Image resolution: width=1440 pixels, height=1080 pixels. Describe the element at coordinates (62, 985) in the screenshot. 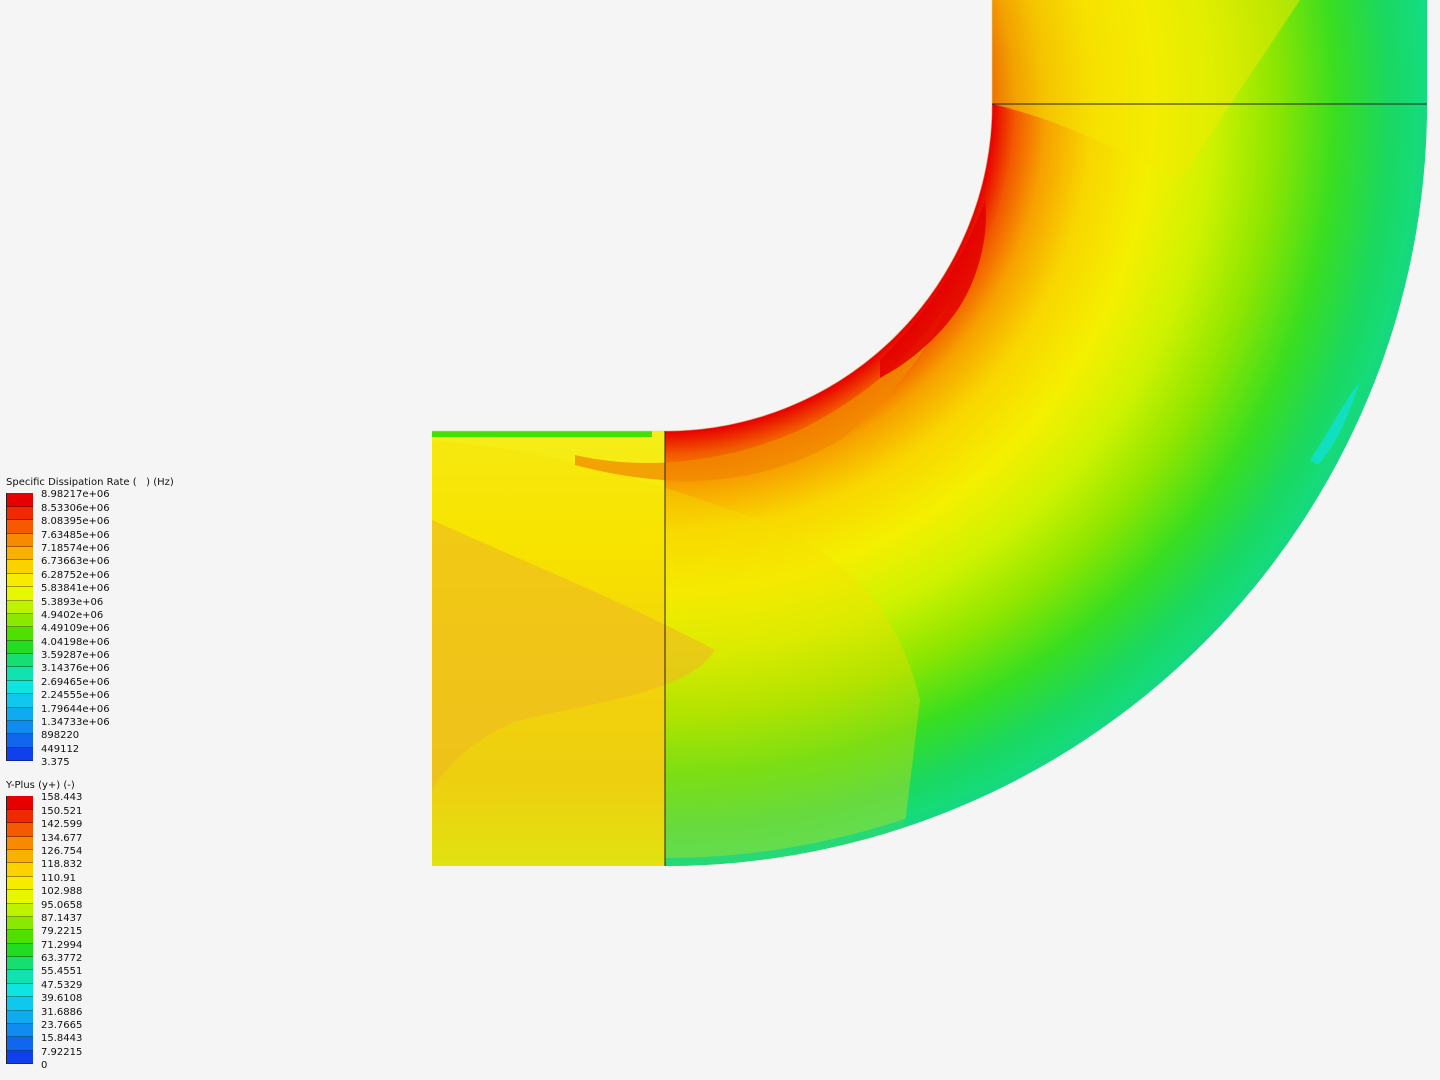

I see `scale-tick-label: 47.5329` at that location.